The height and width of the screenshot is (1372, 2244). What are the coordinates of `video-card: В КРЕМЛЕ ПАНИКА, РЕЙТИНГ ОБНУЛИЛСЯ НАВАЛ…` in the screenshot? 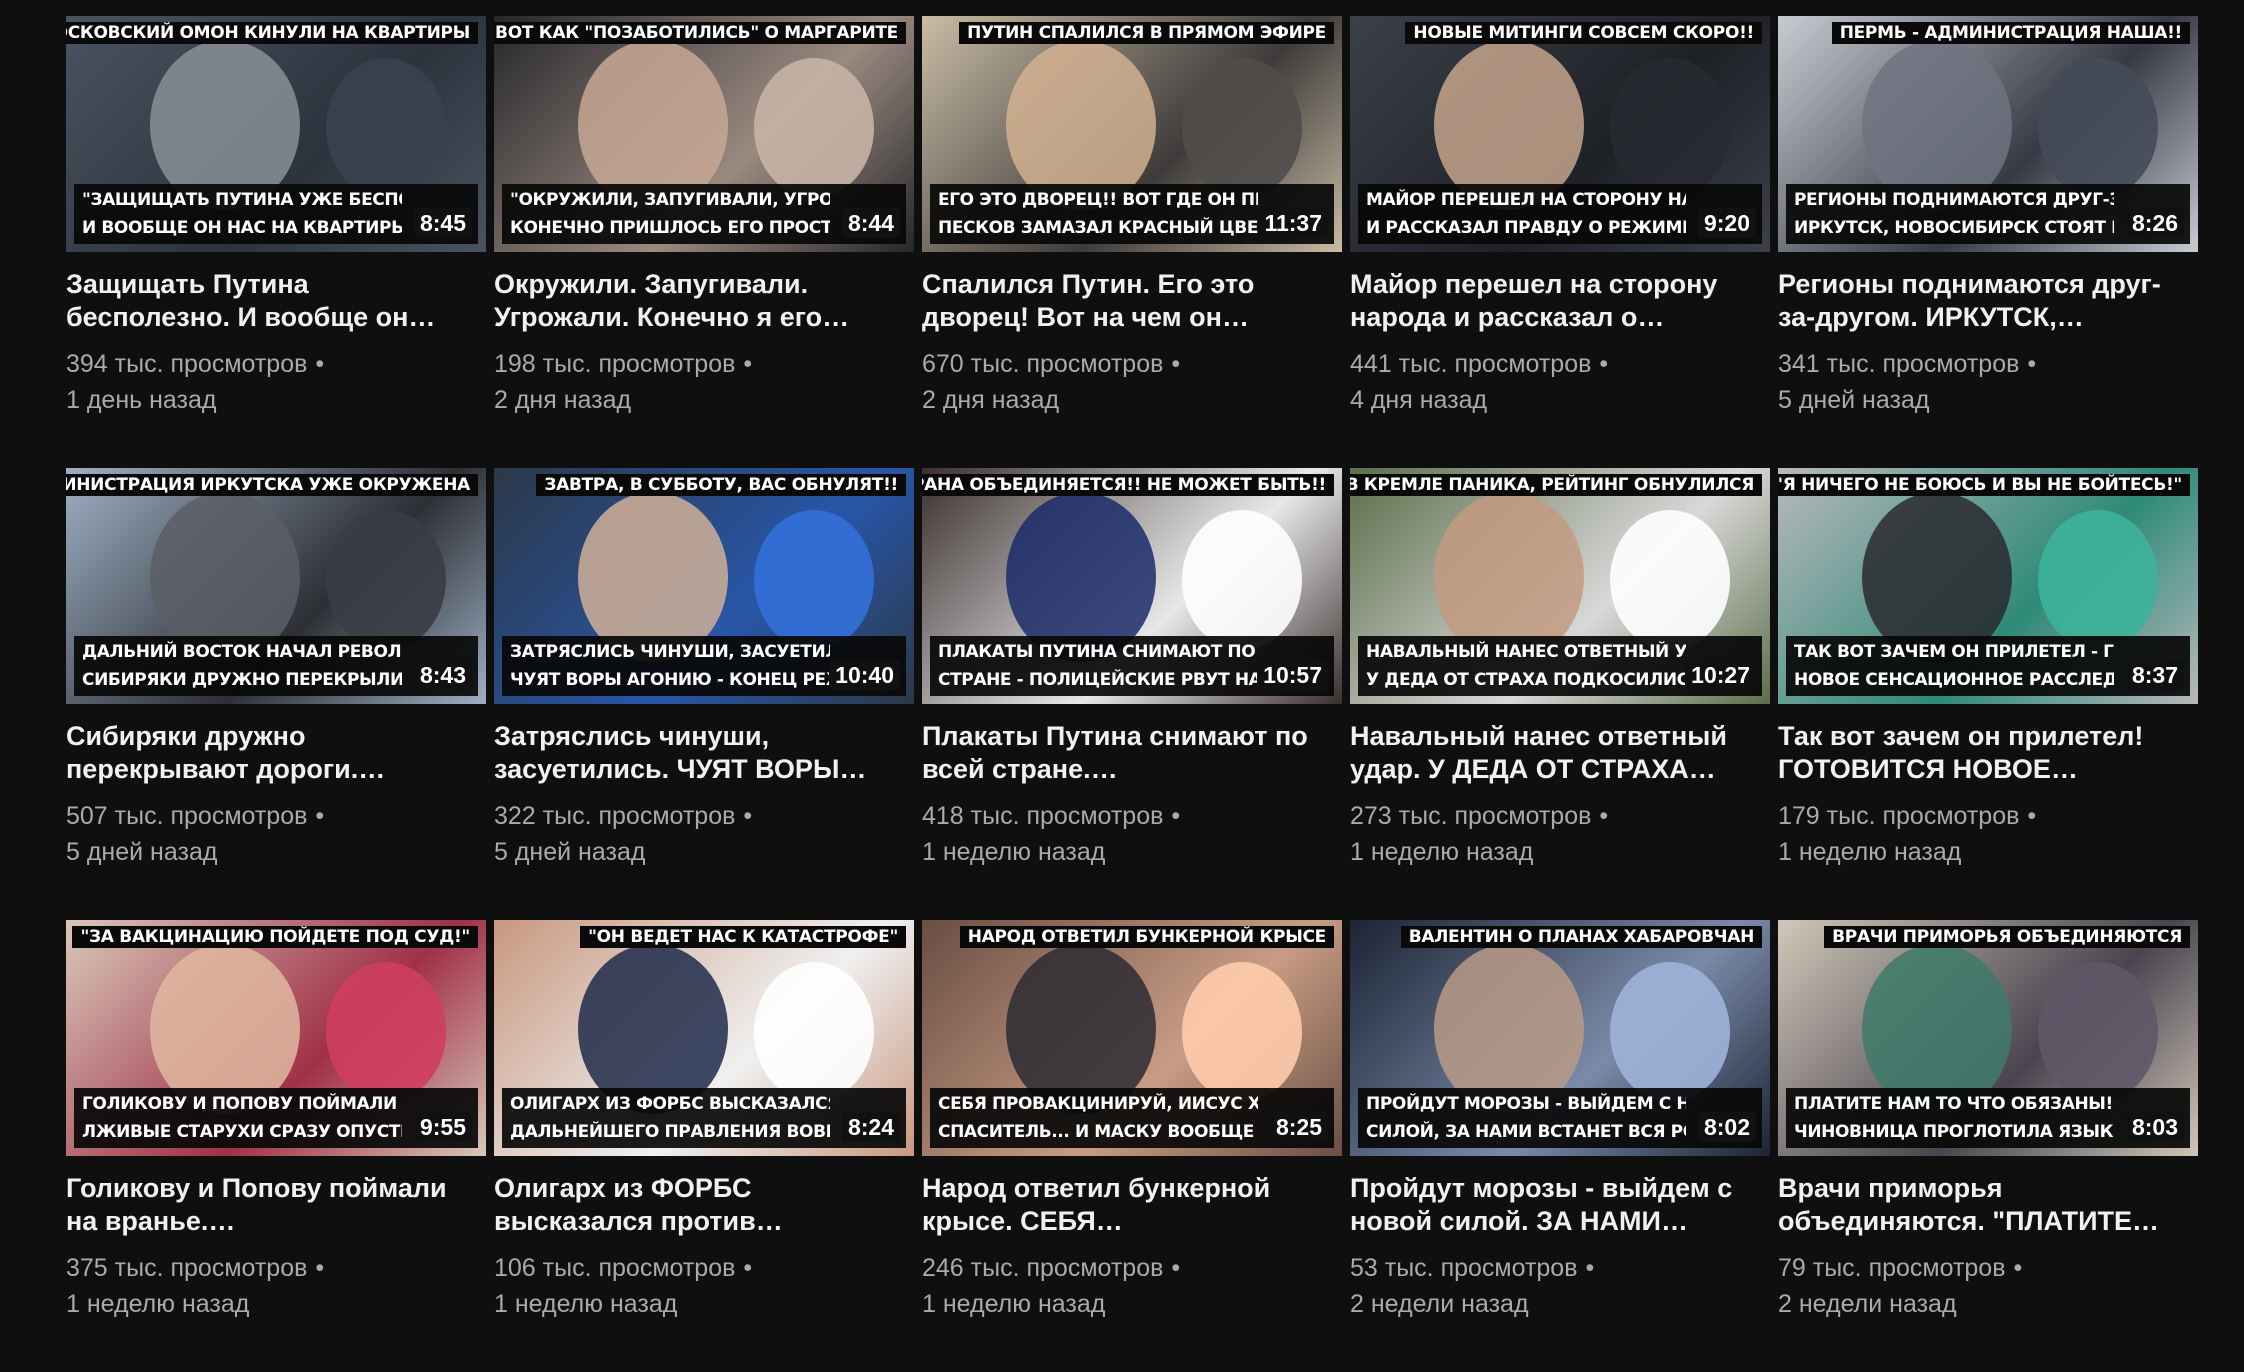 It's located at (1560, 694).